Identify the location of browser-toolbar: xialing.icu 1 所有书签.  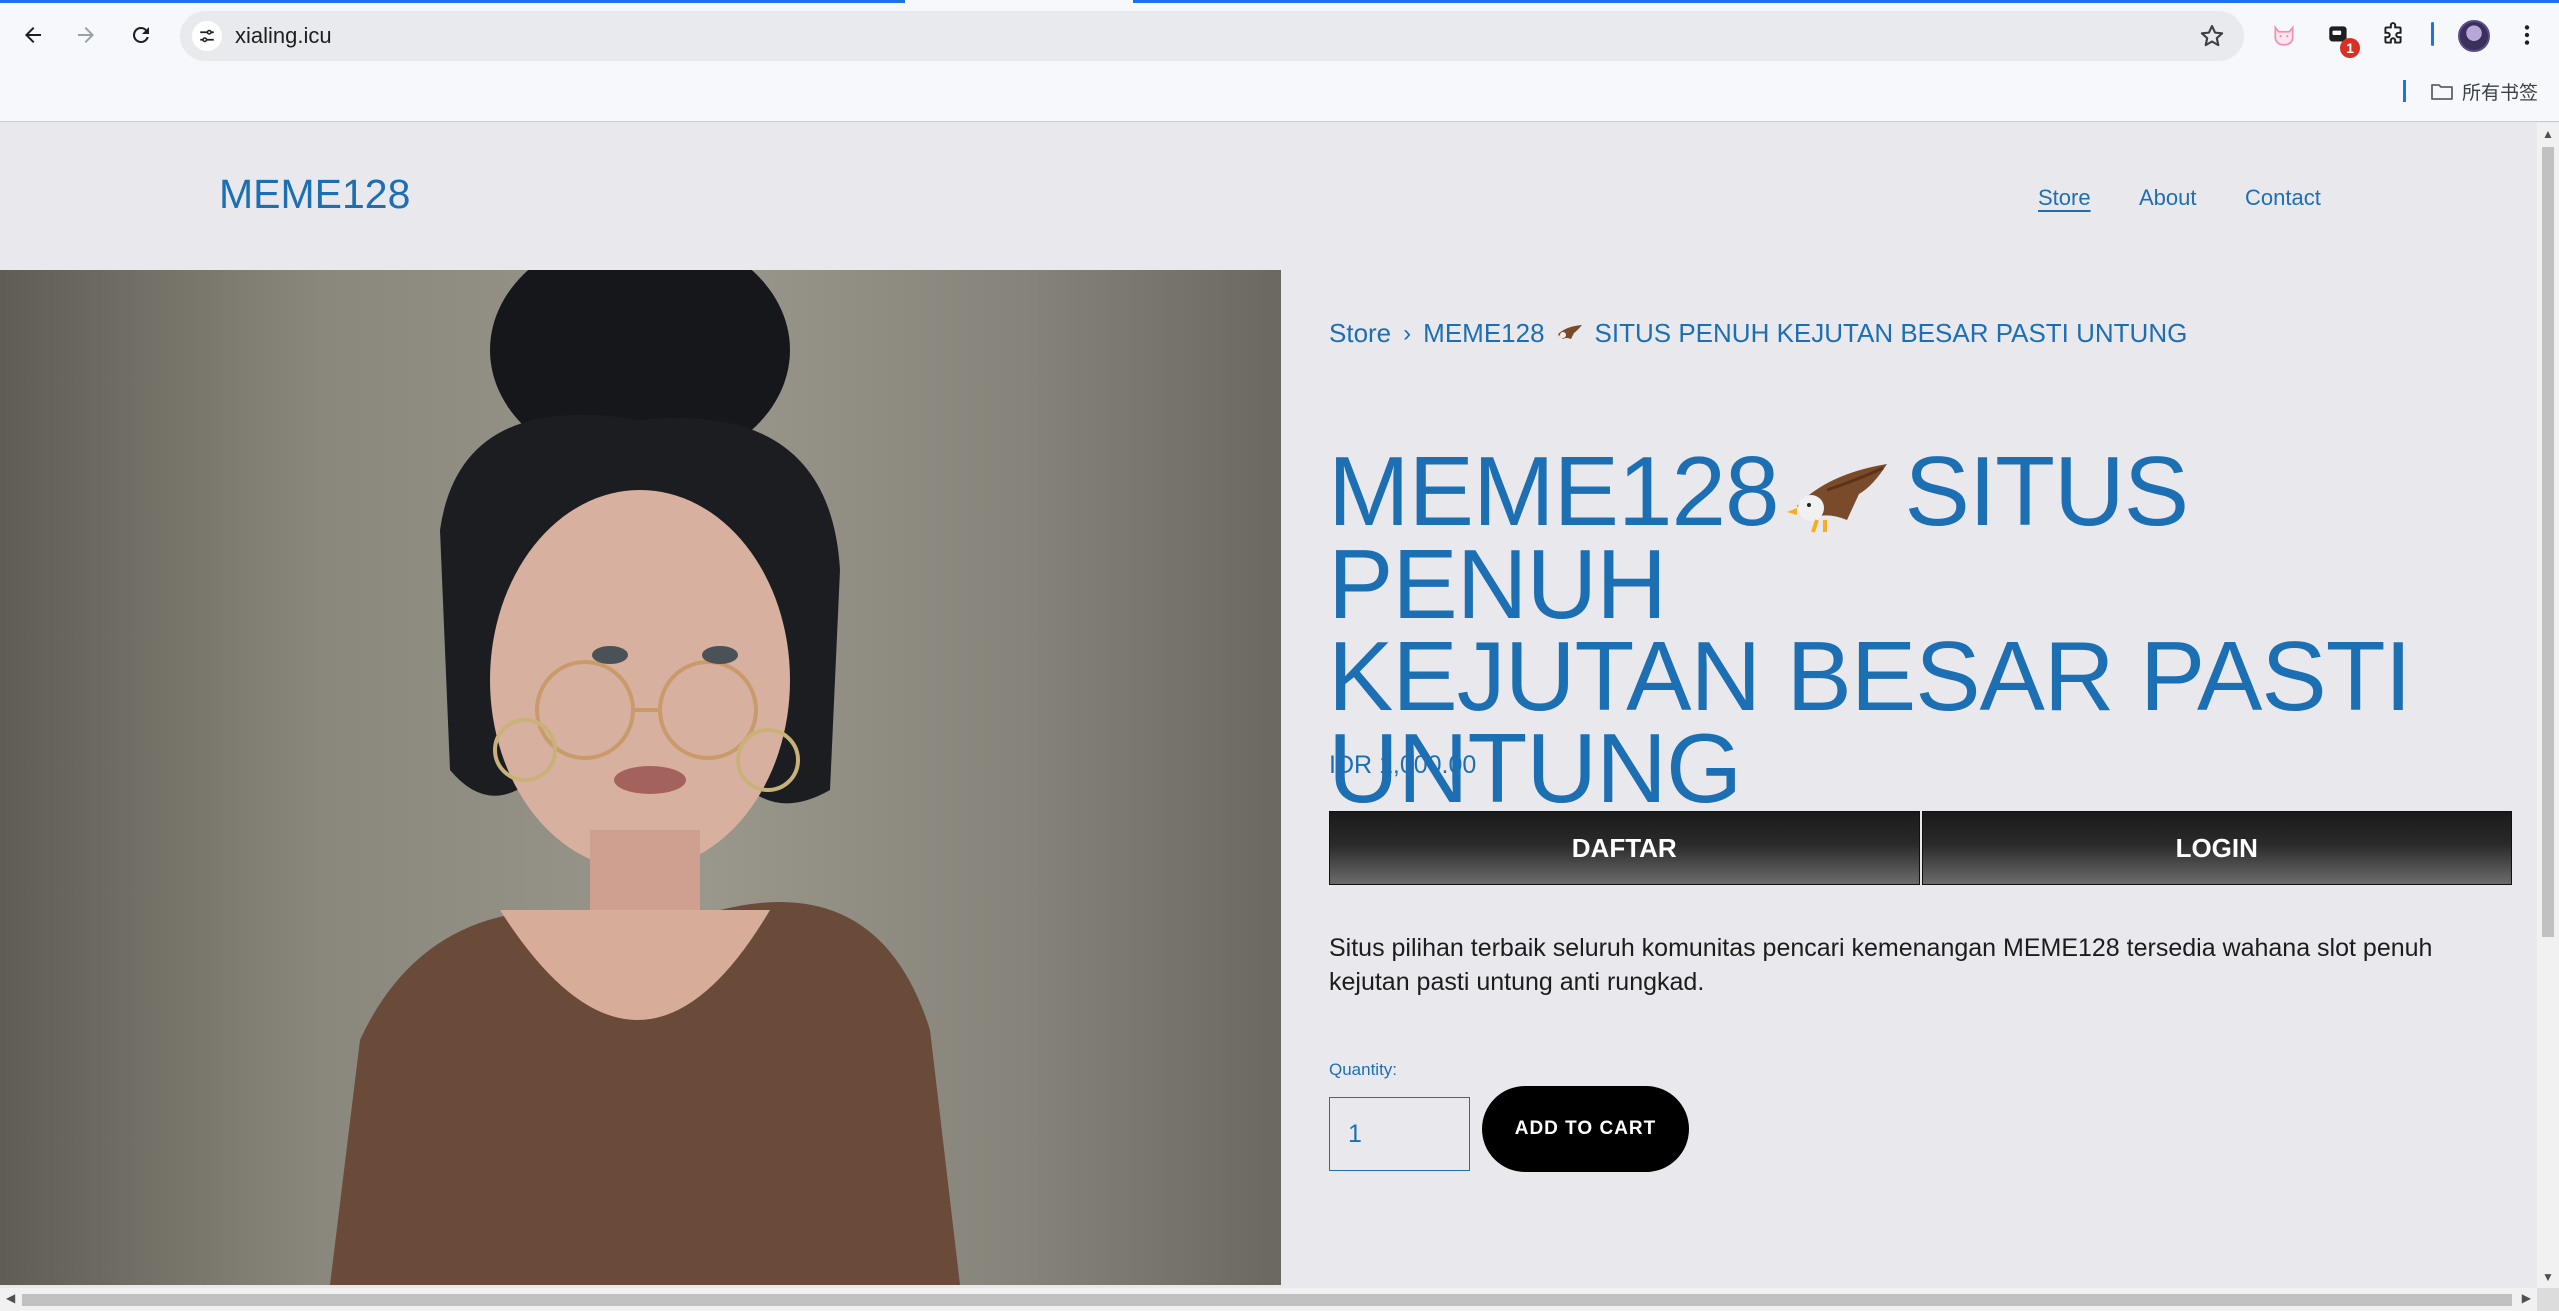
(1279, 61).